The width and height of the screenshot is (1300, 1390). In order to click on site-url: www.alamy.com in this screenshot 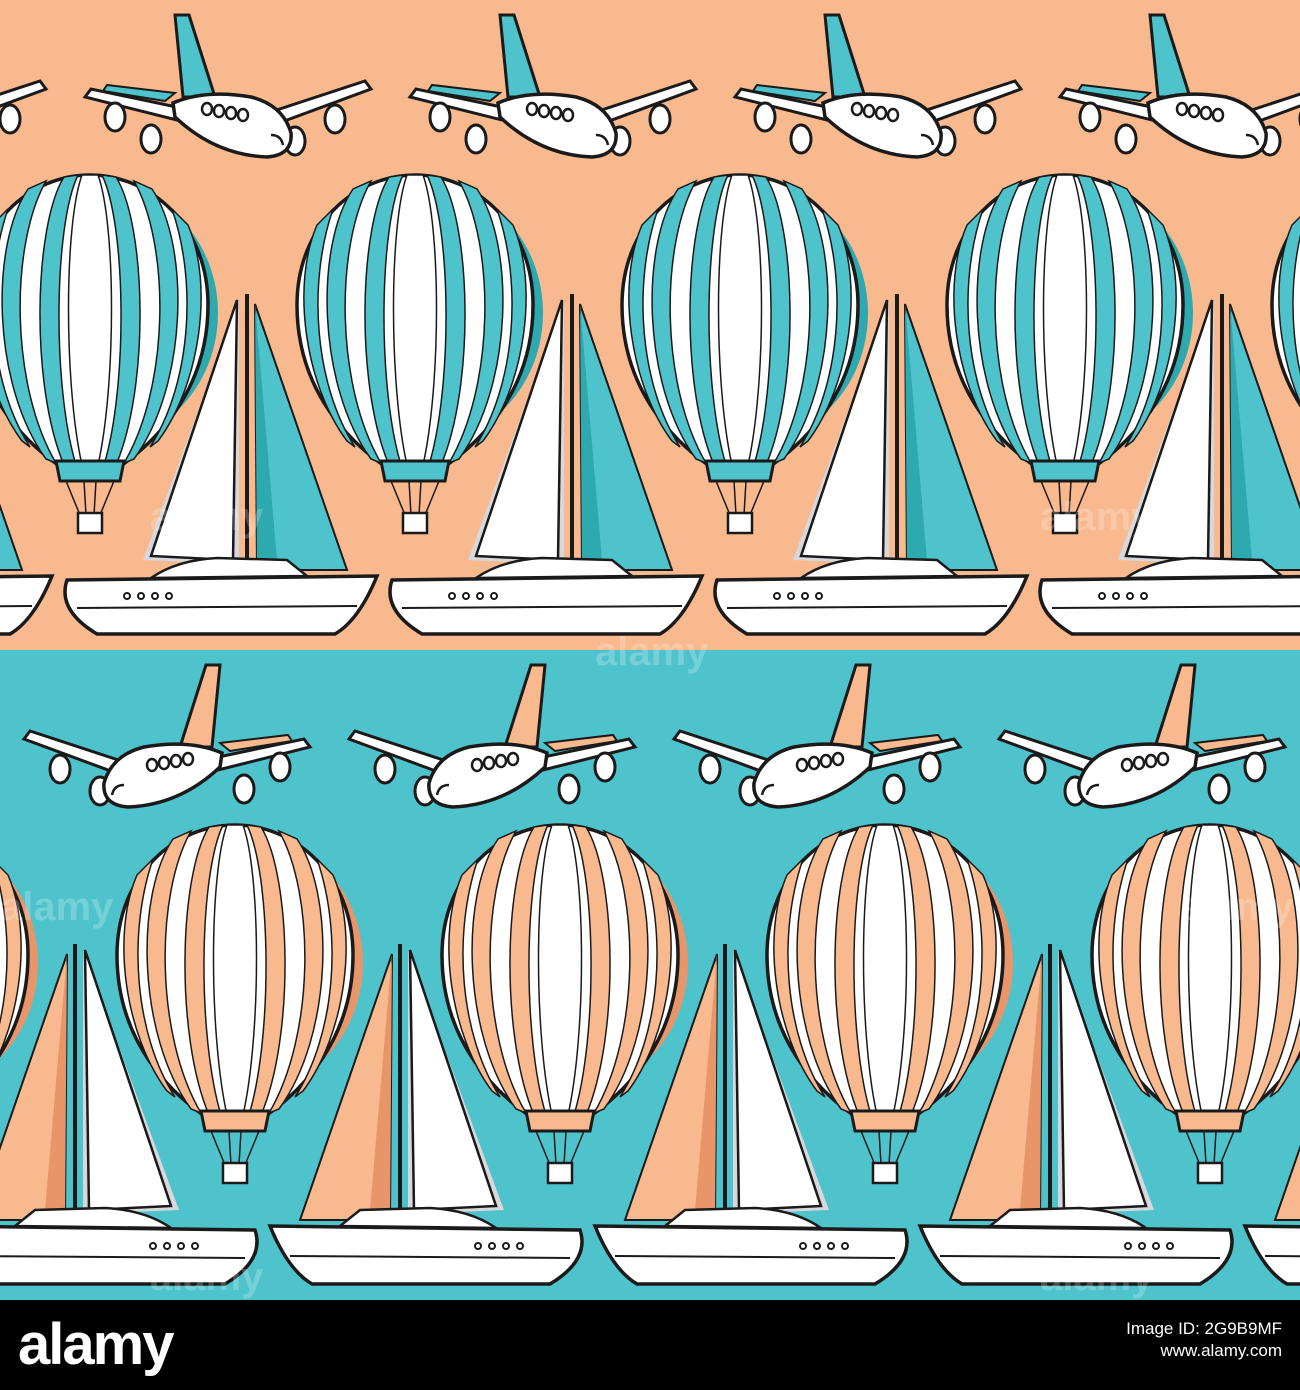, I will do `click(1002, 1351)`.